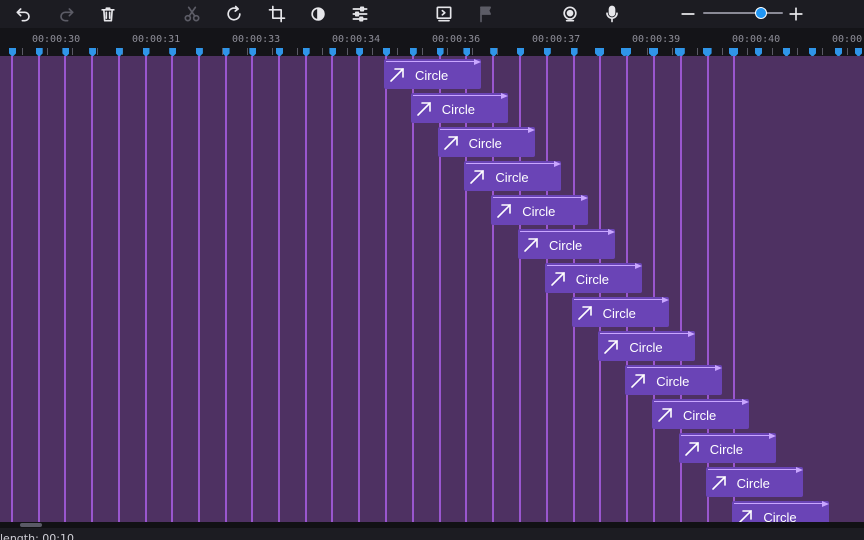 This screenshot has height=540, width=864. I want to click on scrollbar-thumb, so click(31, 525).